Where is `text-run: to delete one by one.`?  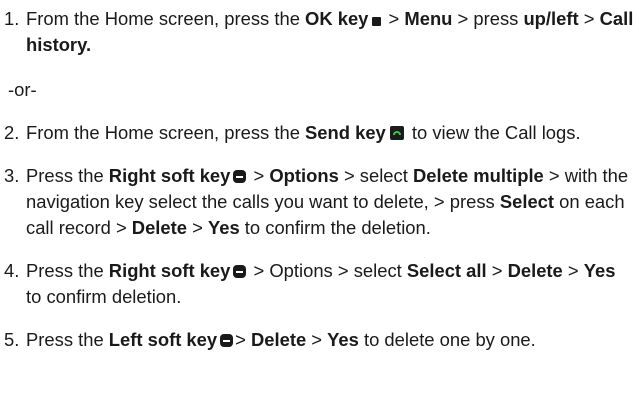
text-run: to delete one by one. is located at coordinates (447, 339).